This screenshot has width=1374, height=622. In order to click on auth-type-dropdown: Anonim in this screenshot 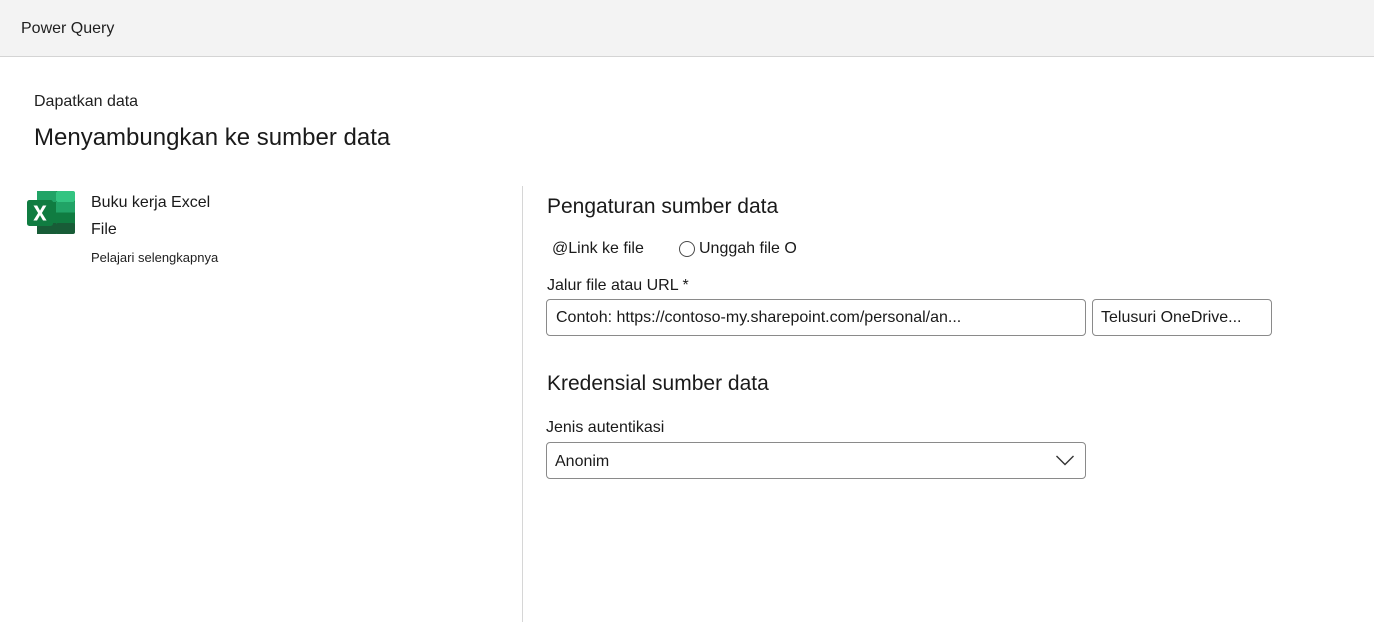, I will do `click(816, 460)`.